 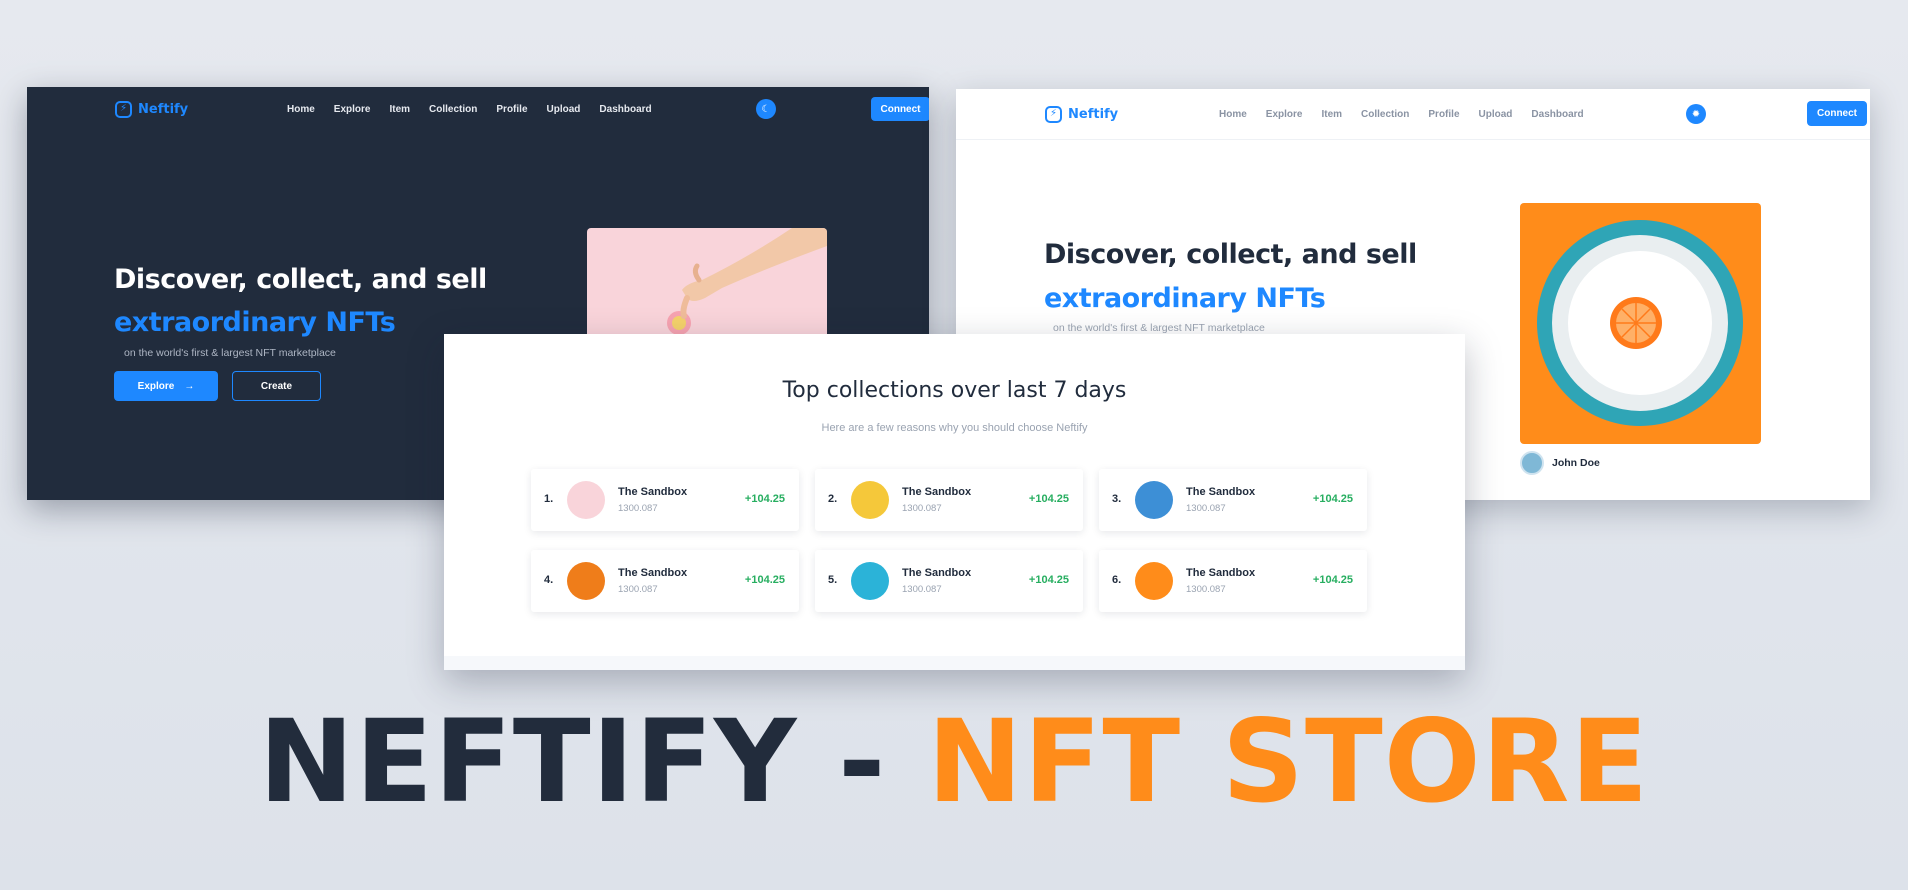 What do you see at coordinates (189, 386) in the screenshot?
I see `arrow-right-icon: →` at bounding box center [189, 386].